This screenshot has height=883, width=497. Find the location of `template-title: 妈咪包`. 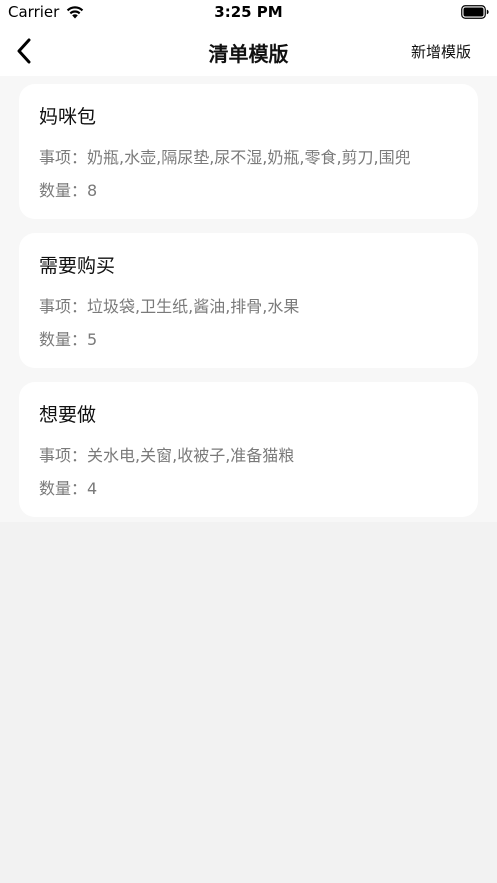

template-title: 妈咪包 is located at coordinates (68, 117).